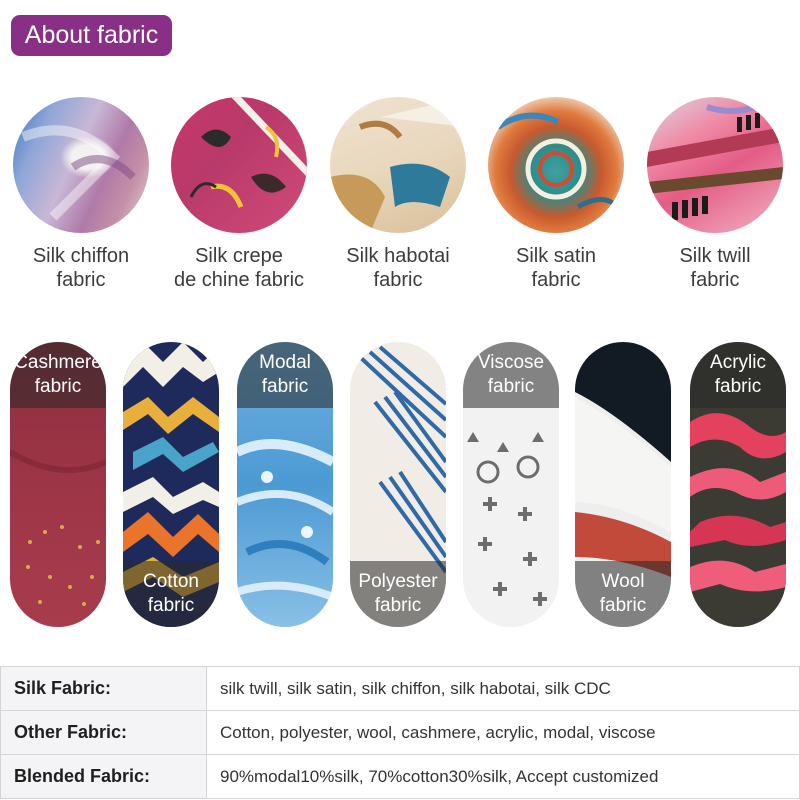 This screenshot has height=800, width=800. What do you see at coordinates (103, 732) in the screenshot?
I see `row-key: Other Fabric:` at bounding box center [103, 732].